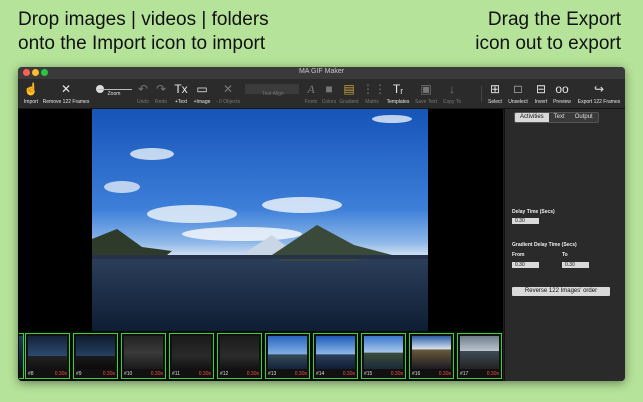 The height and width of the screenshot is (402, 643). I want to click on gradient-button: ▤ Gradient, so click(349, 94).